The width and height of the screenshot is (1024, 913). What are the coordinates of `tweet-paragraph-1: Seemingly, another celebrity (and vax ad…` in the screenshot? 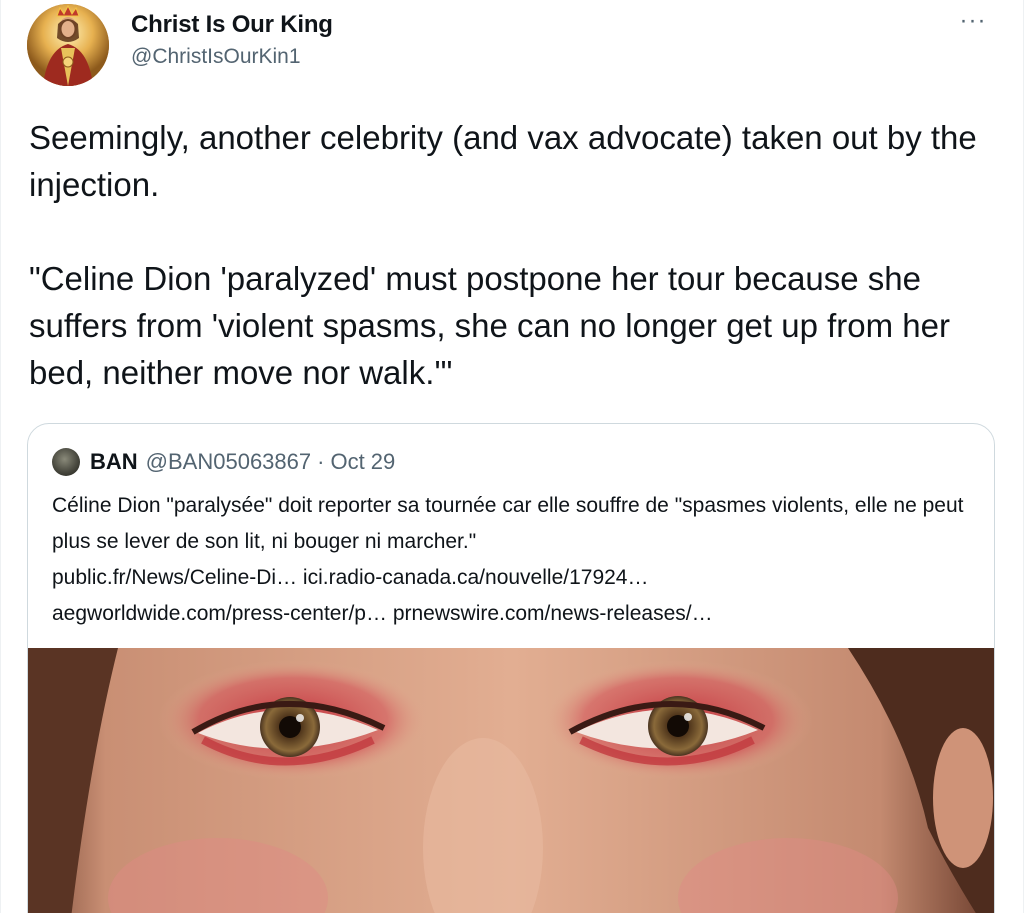 It's located at (503, 161).